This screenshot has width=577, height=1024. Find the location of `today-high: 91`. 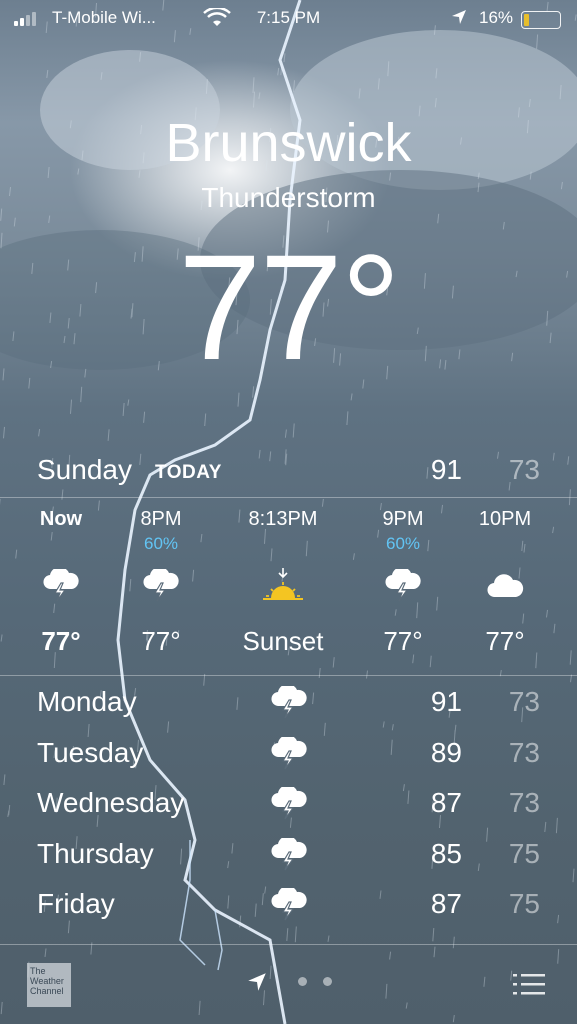

today-high: 91 is located at coordinates (446, 469).